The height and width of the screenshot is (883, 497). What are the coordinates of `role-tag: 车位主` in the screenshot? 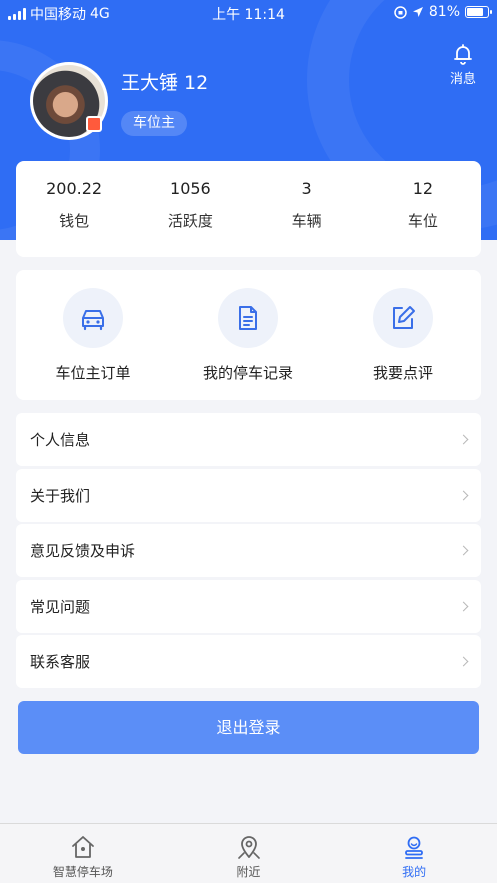 It's located at (154, 123).